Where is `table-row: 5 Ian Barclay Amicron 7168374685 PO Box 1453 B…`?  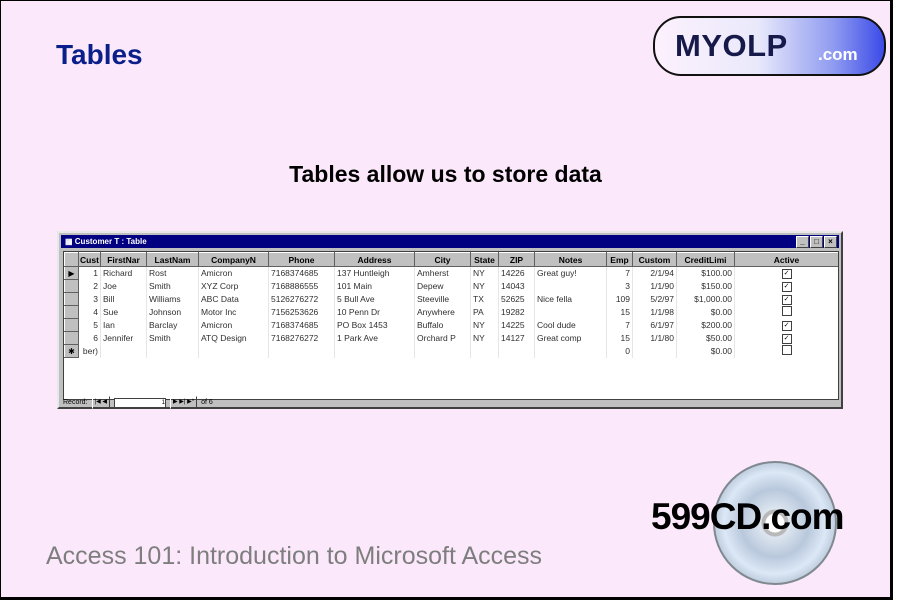 table-row: 5 Ian Barclay Amicron 7168374685 PO Box 1453 B… is located at coordinates (451, 325).